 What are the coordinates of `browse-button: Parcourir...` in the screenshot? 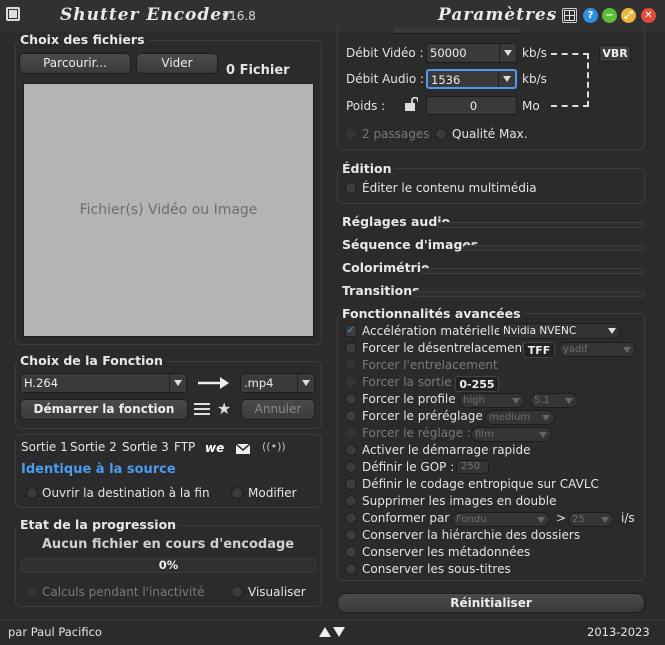 It's located at (75, 63).